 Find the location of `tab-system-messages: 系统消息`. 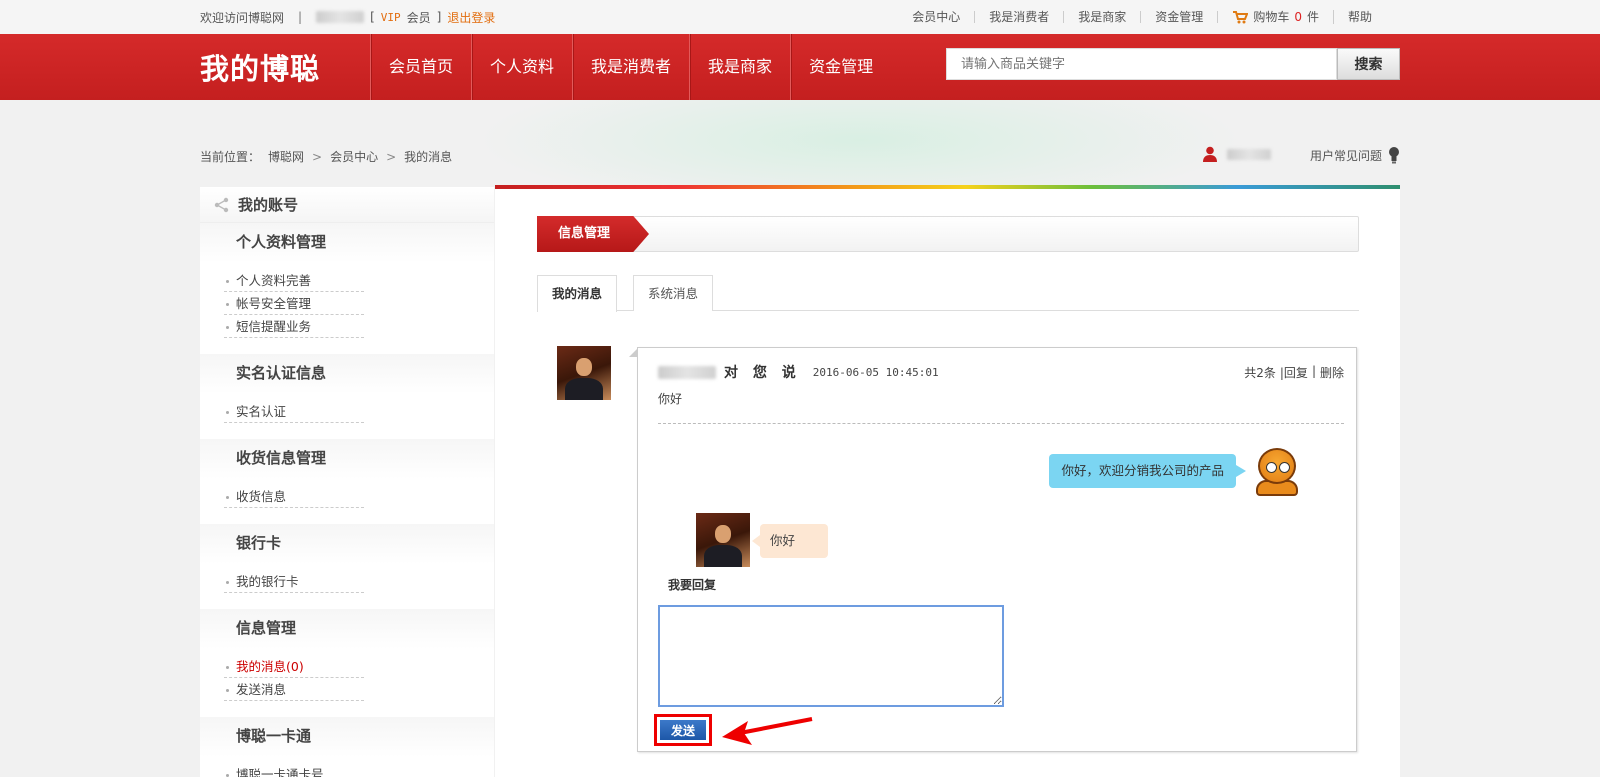

tab-system-messages: 系统消息 is located at coordinates (673, 293).